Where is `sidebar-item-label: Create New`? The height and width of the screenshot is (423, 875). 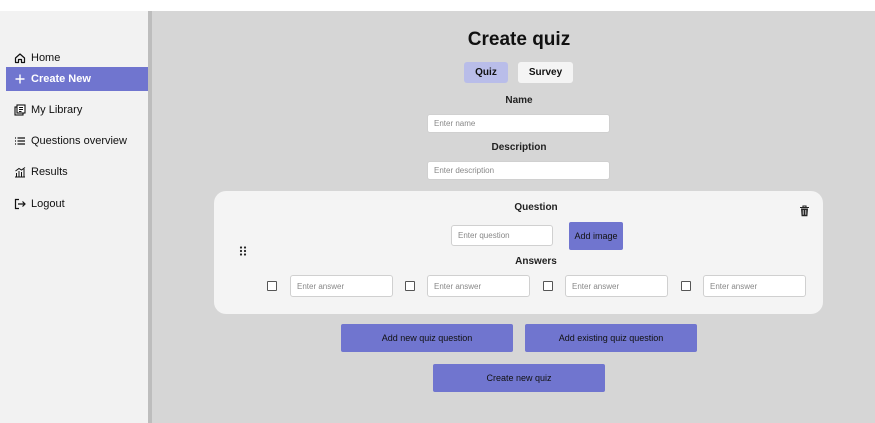 sidebar-item-label: Create New is located at coordinates (61, 79).